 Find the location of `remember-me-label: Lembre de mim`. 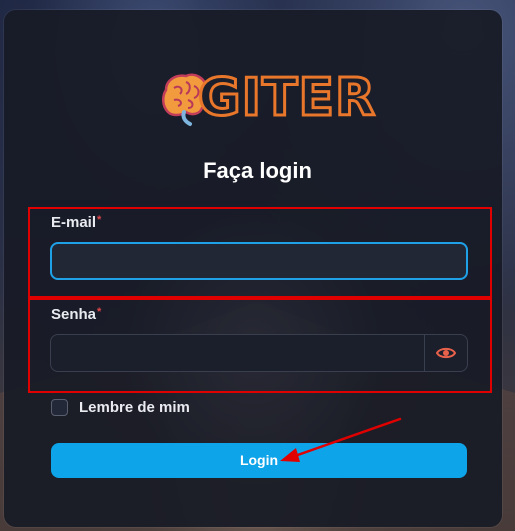

remember-me-label: Lembre de mim is located at coordinates (134, 407).